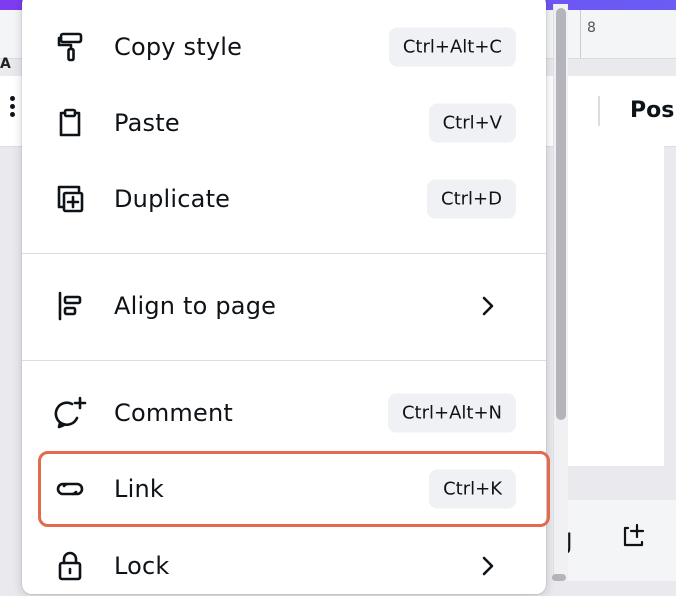 The height and width of the screenshot is (596, 676). What do you see at coordinates (70, 413) in the screenshot?
I see `comment-add-icon` at bounding box center [70, 413].